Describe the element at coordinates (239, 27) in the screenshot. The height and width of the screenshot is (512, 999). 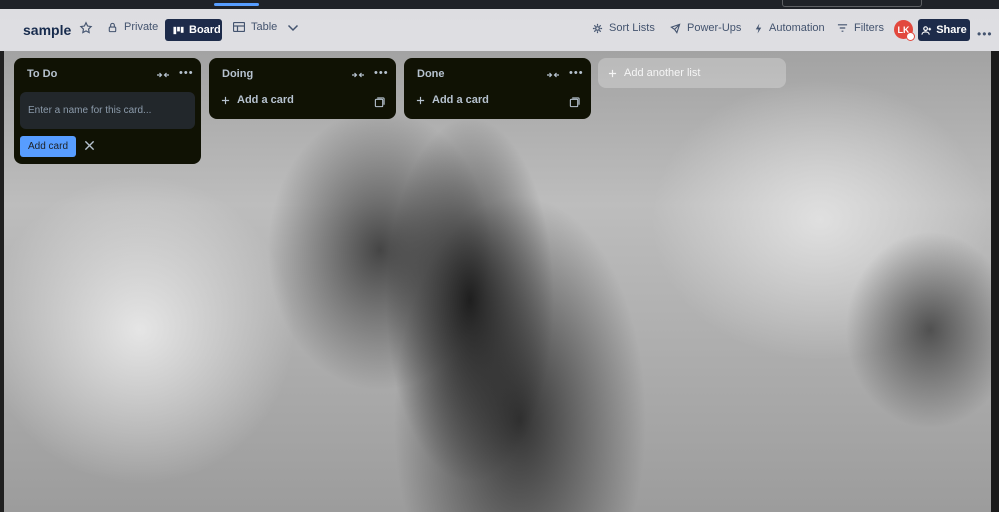
I see `table-icon` at that location.